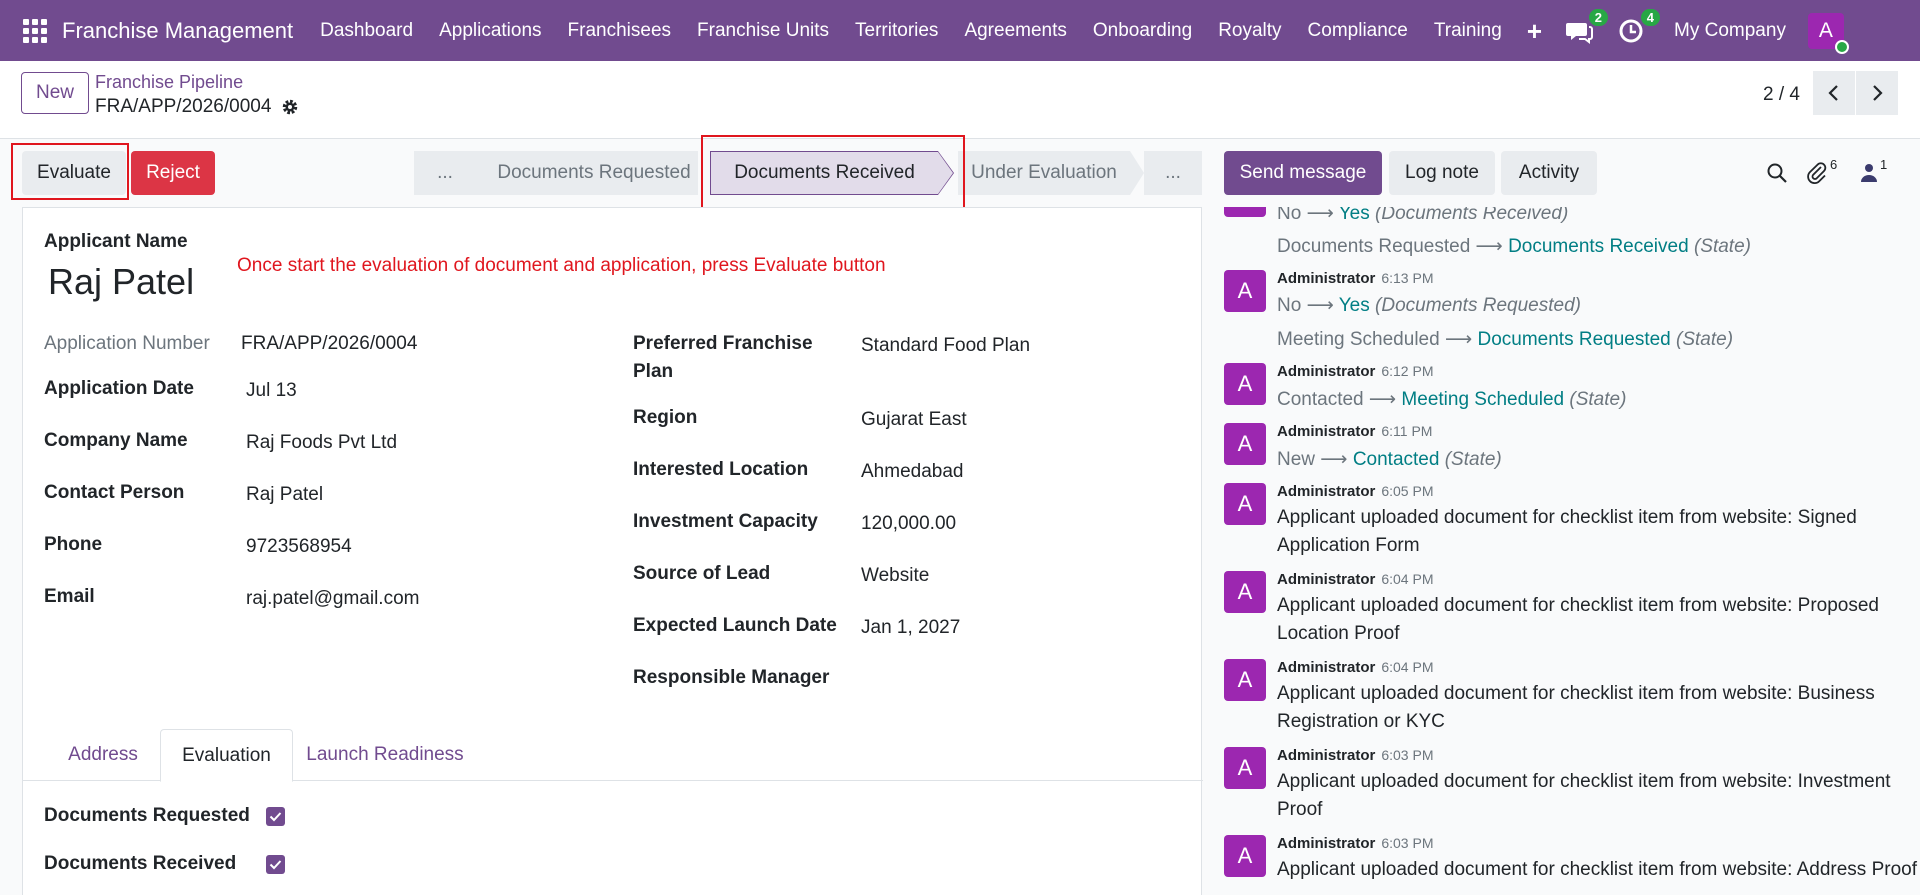  I want to click on menu-franchisees: Franchisees, so click(620, 31).